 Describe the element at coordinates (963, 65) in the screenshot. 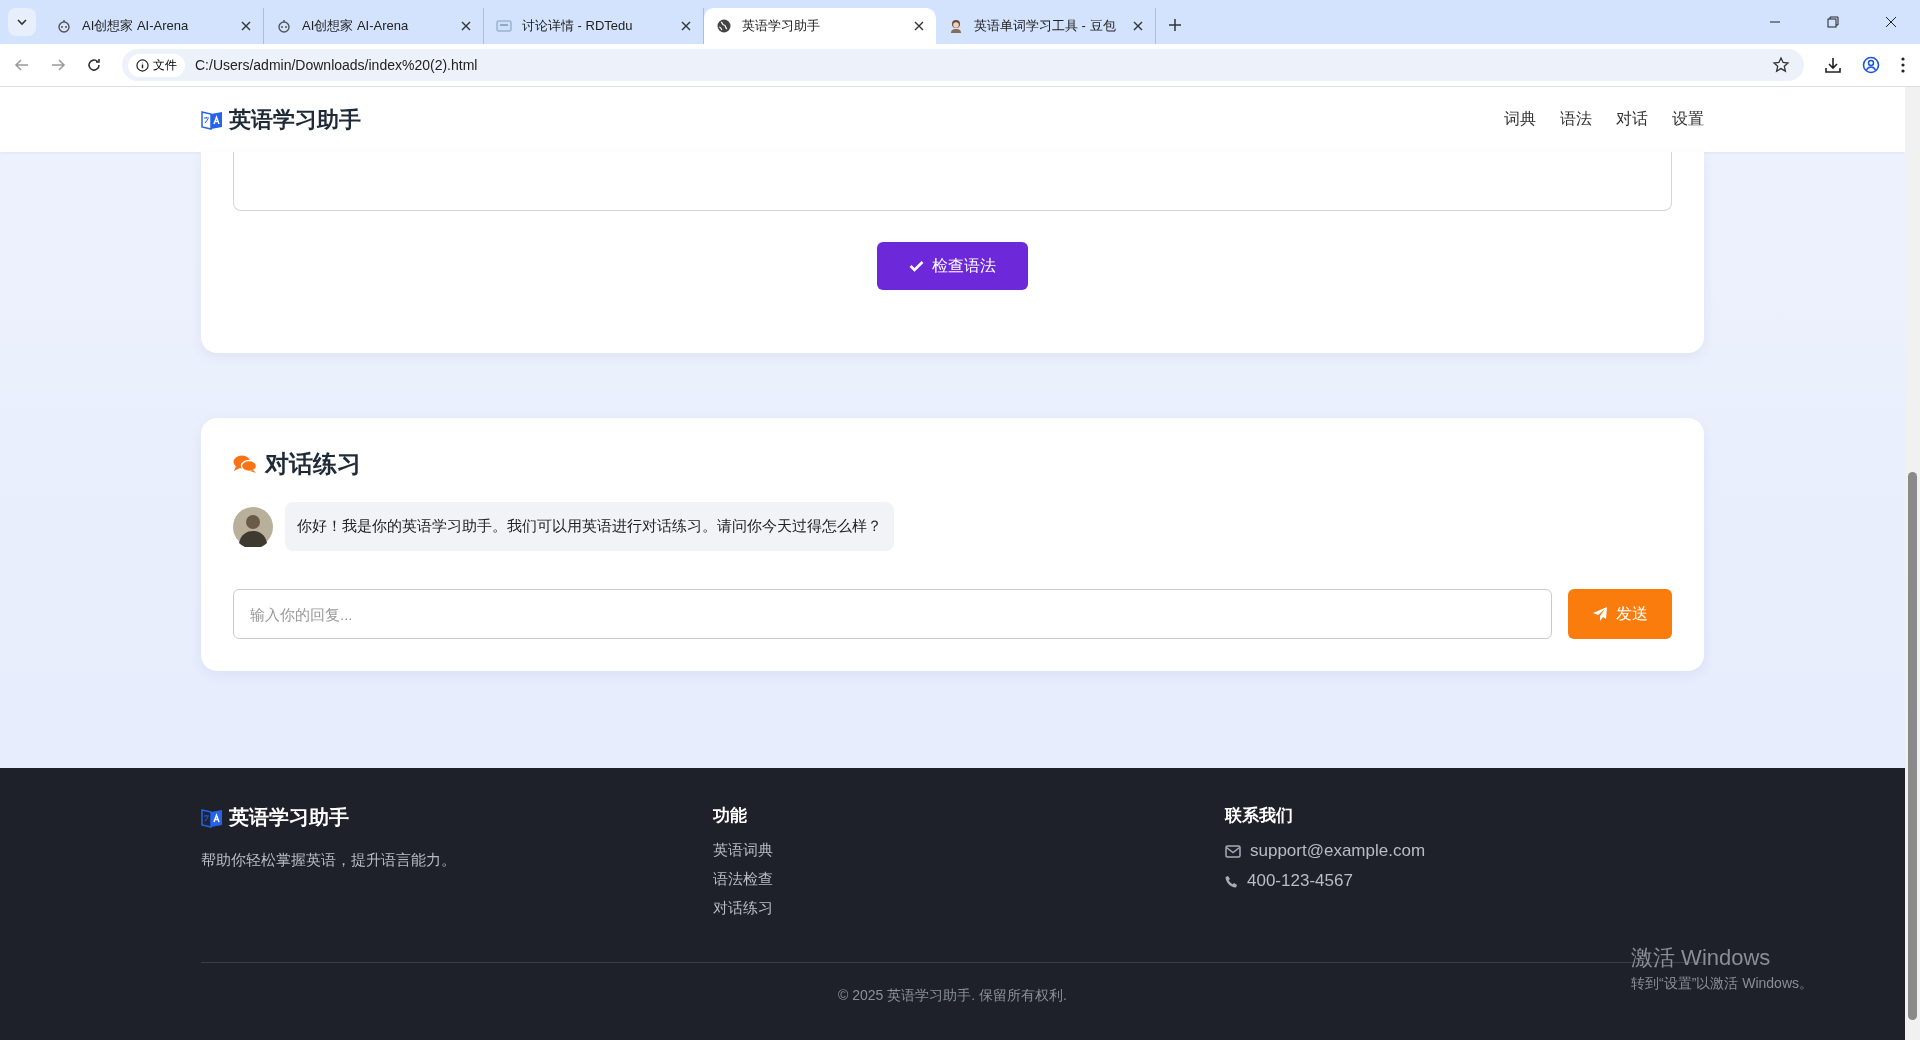

I see `address-bar: 文件 C:/Users/admin/Downloads/index%20(2).html` at that location.